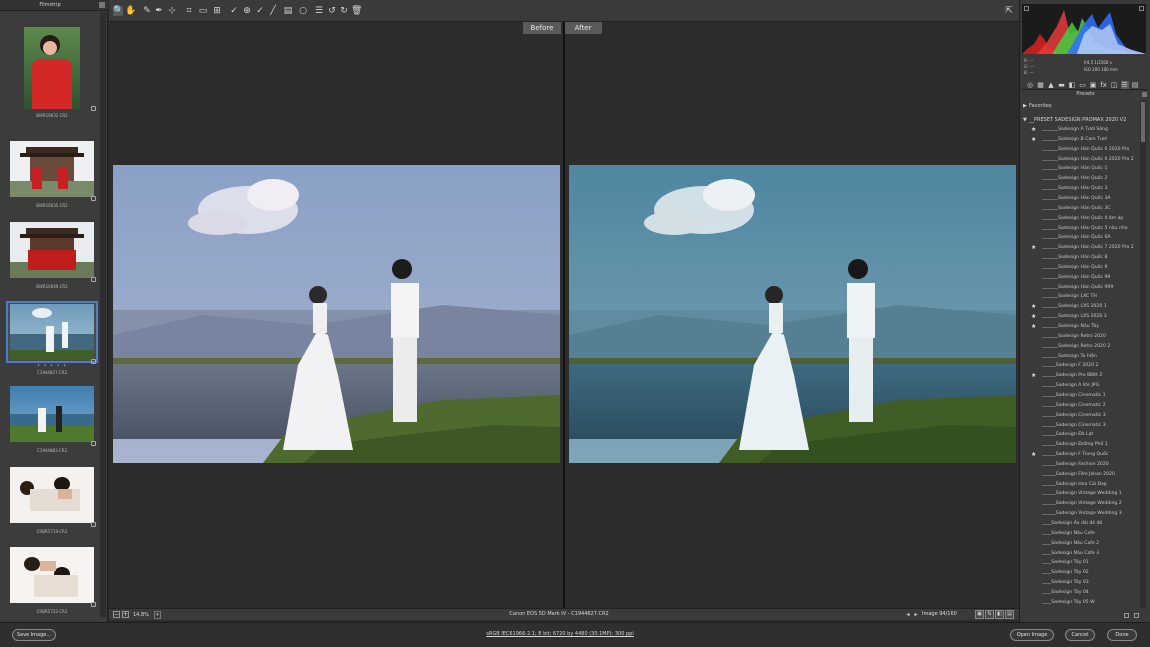 This screenshot has width=1150, height=647. What do you see at coordinates (1143, 122) in the screenshot?
I see `presets-scroll-thumb` at bounding box center [1143, 122].